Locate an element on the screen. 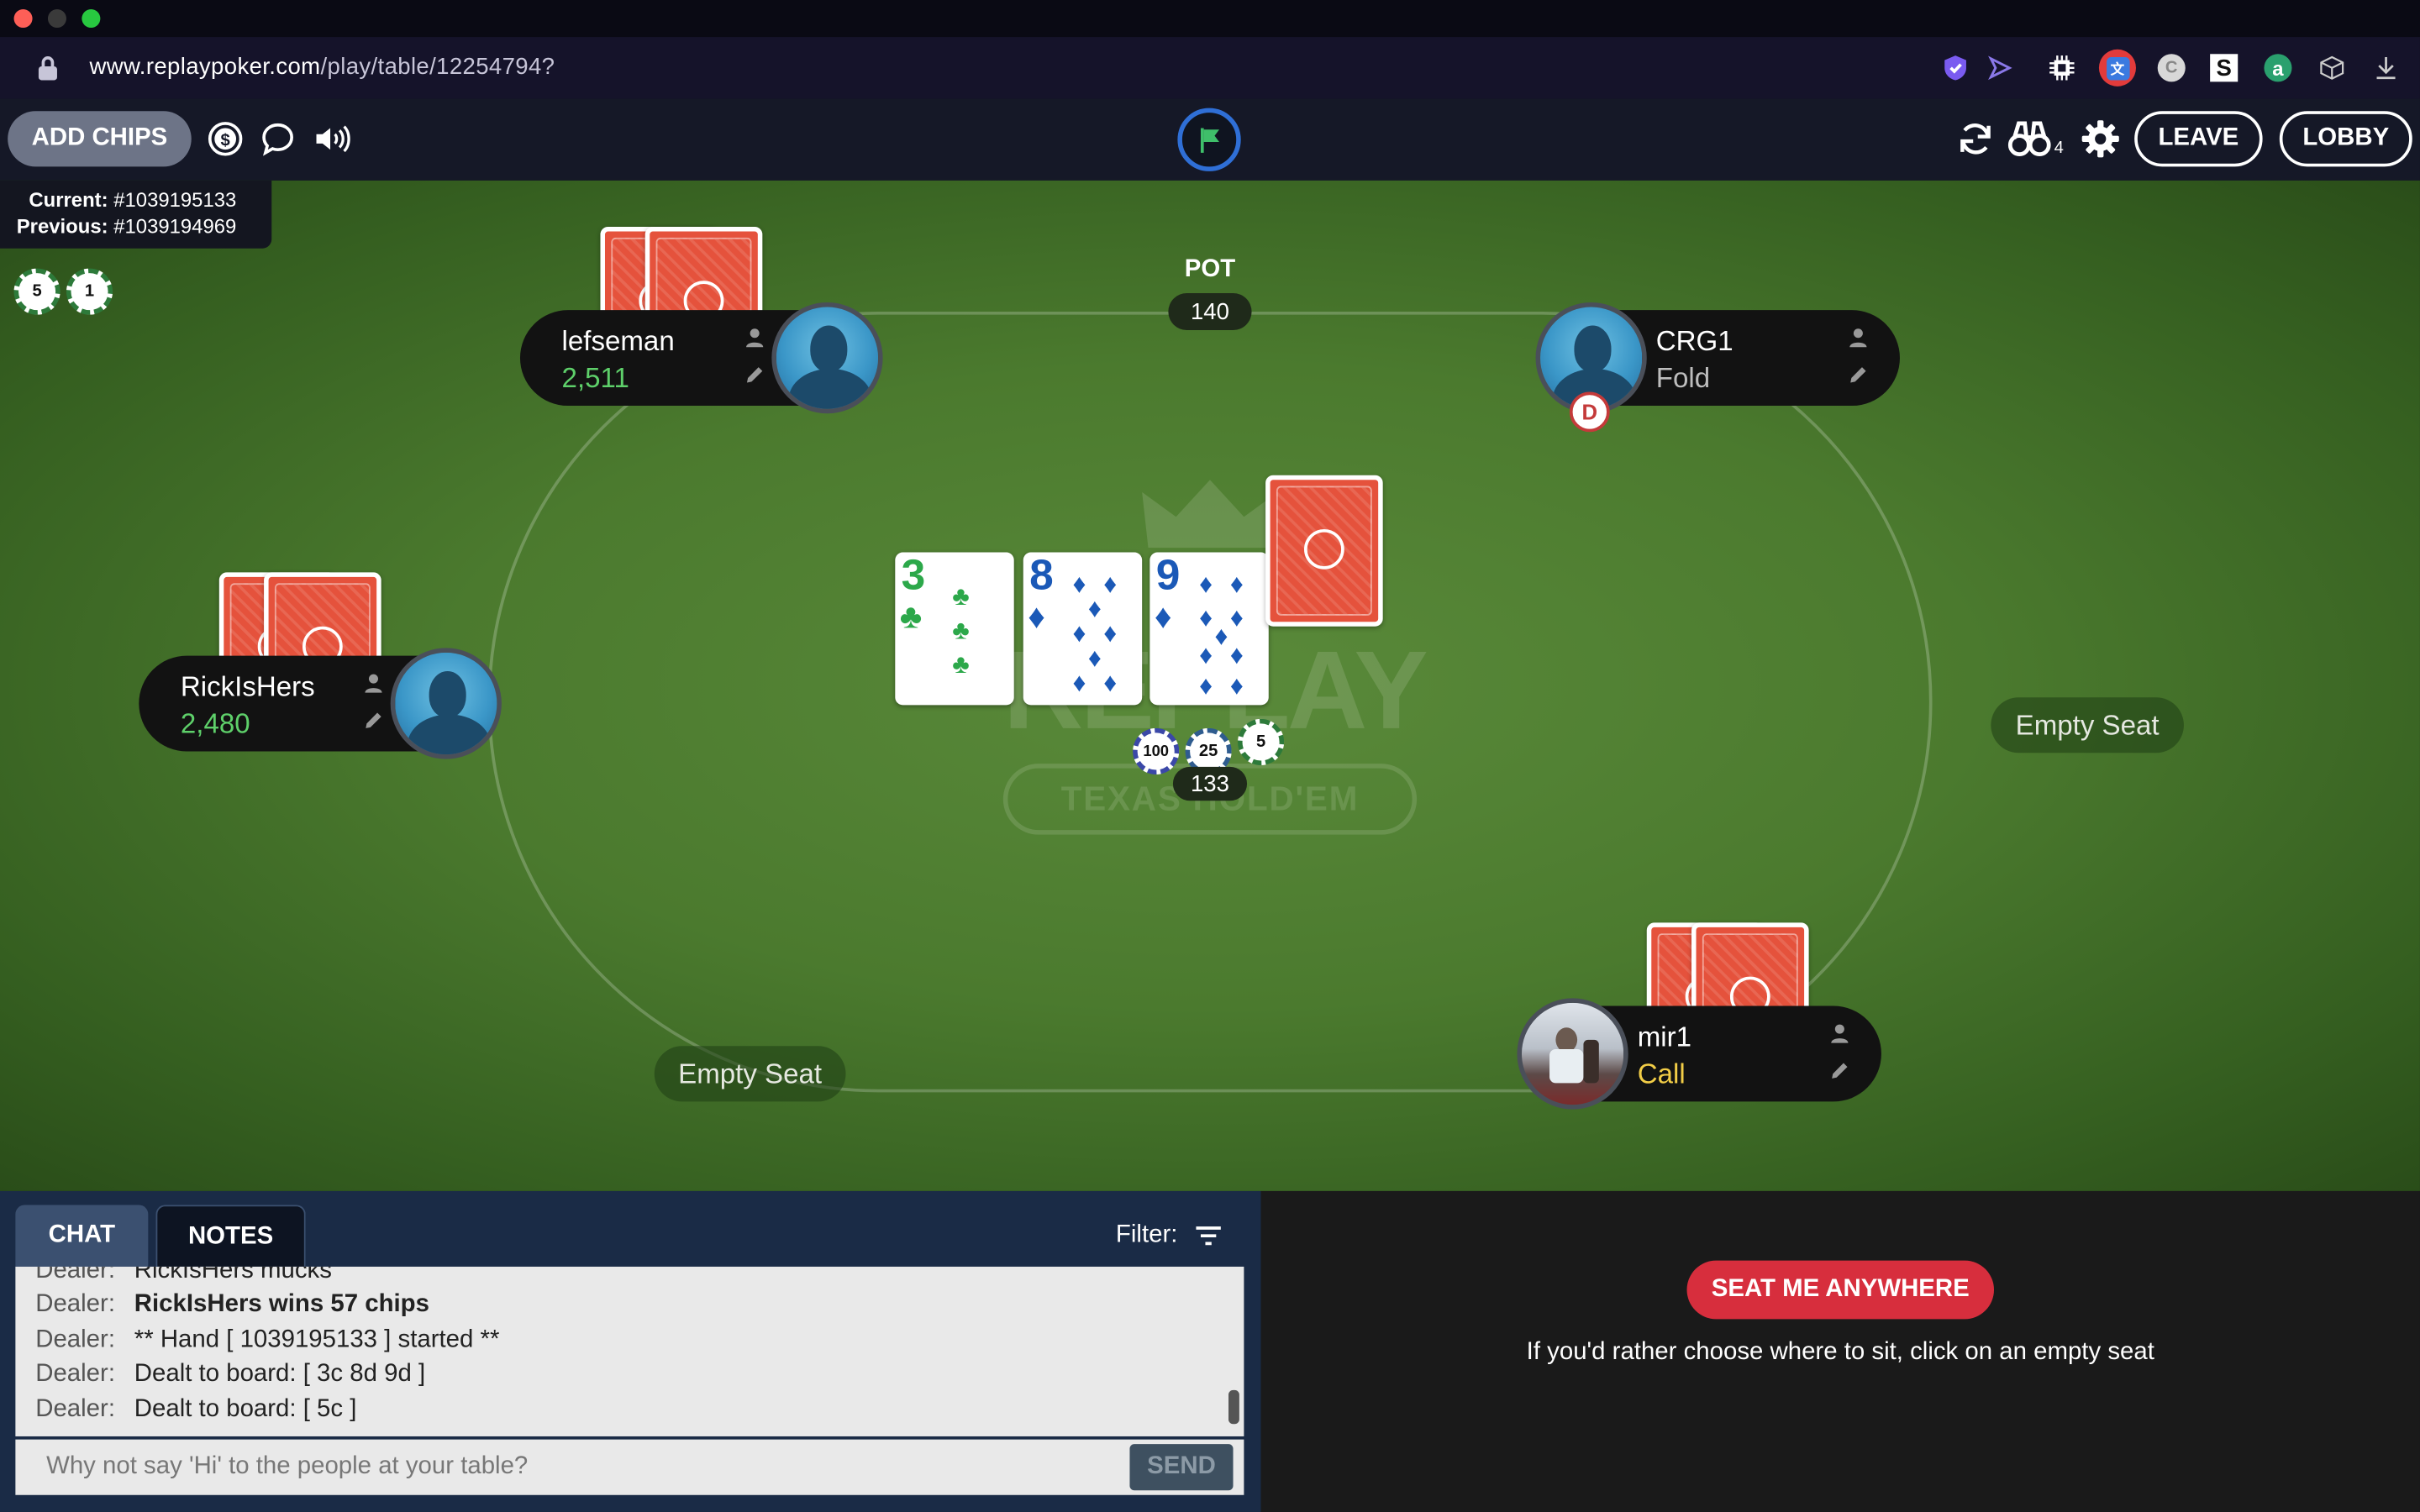  bet-chip: 100 is located at coordinates (1156, 751).